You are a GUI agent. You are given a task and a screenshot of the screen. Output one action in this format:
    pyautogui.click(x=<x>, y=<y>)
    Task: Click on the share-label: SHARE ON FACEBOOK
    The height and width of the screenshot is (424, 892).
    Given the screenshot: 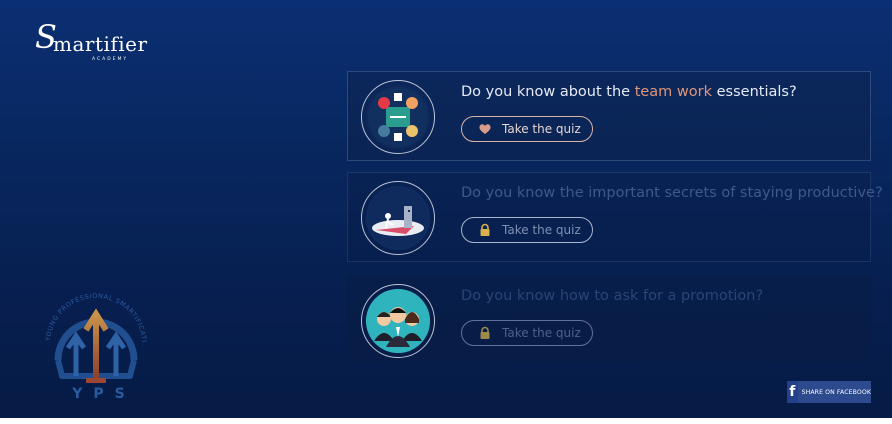 What is the action you would take?
    pyautogui.click(x=836, y=392)
    